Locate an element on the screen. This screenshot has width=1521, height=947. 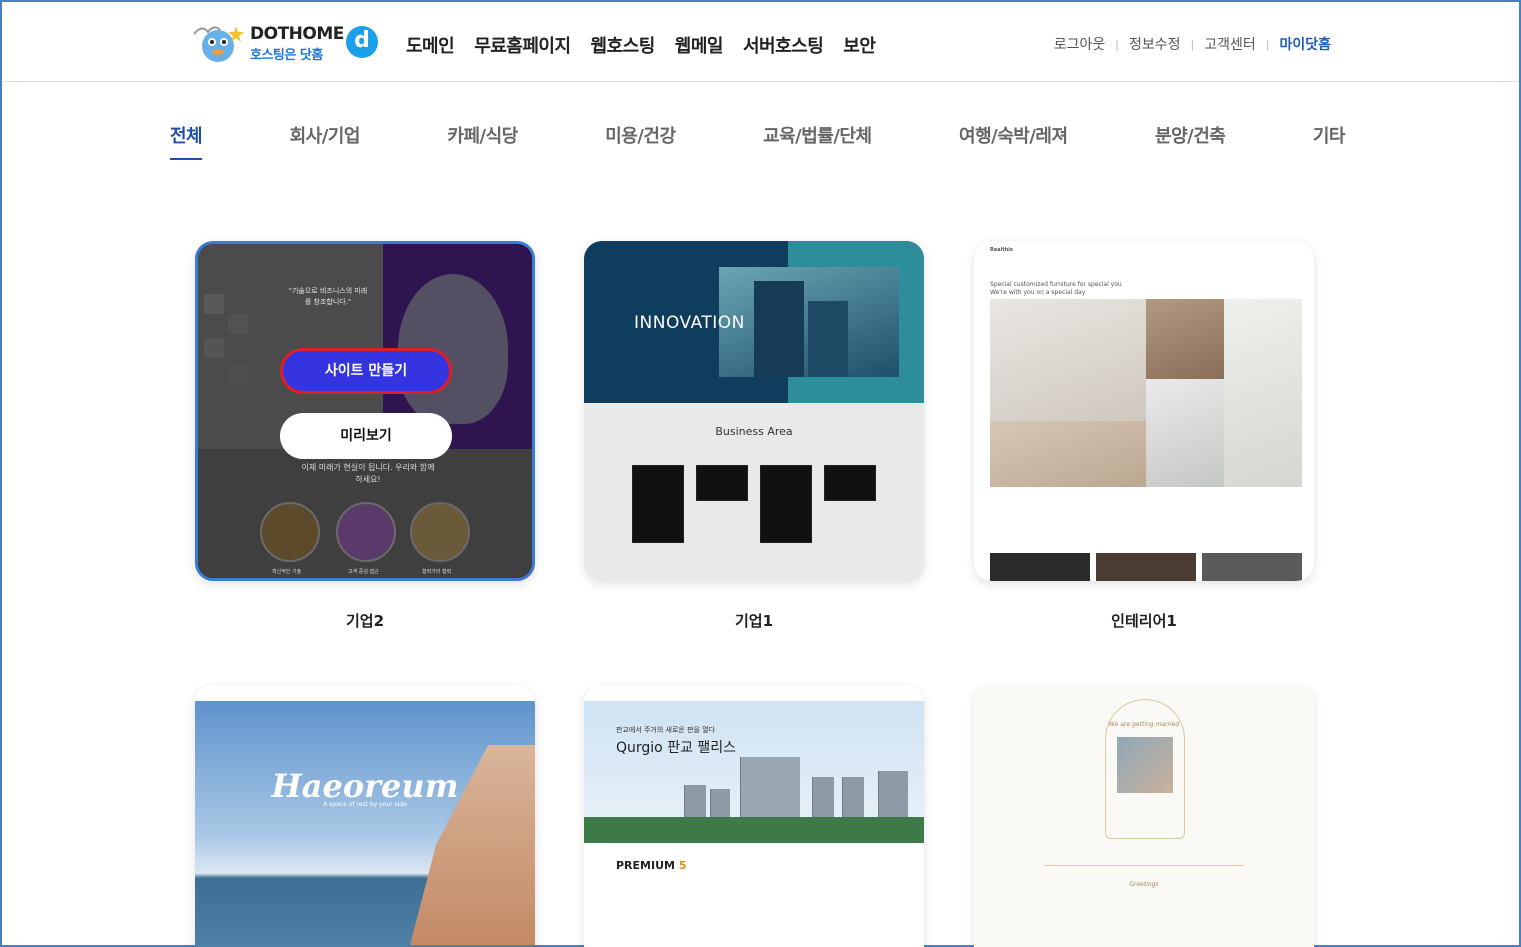
icon-caption: 고객 중심 접근 is located at coordinates (363, 572).